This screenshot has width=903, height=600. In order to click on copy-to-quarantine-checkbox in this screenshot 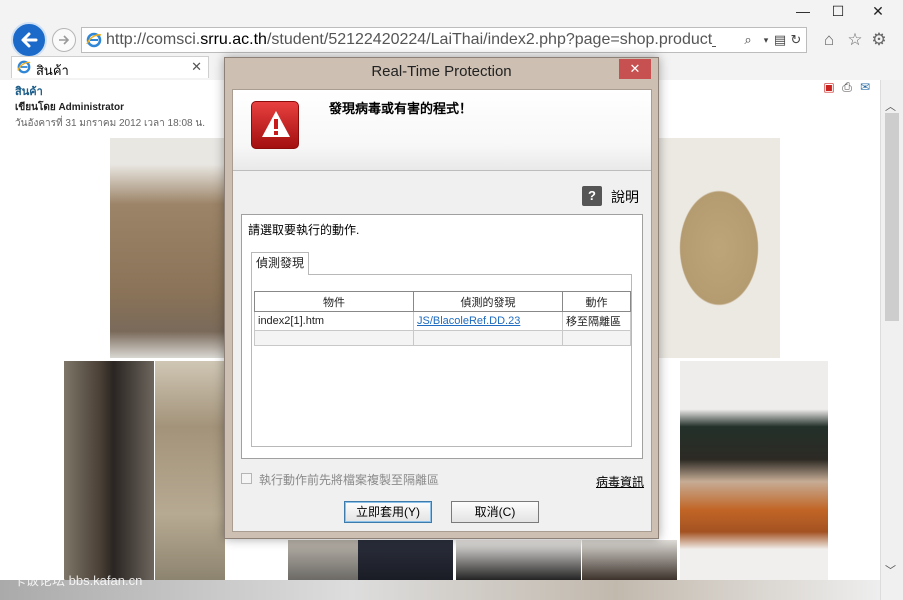, I will do `click(246, 478)`.